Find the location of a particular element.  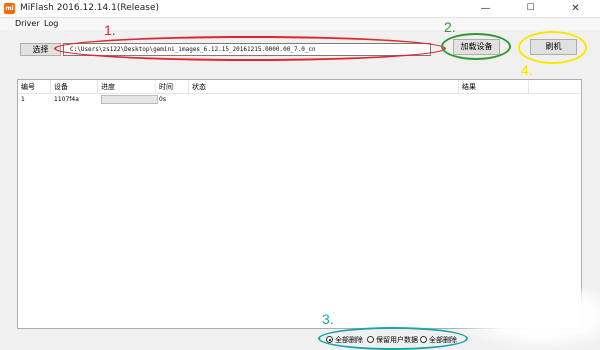

miflash-logo-icon: mi is located at coordinates (9, 8).